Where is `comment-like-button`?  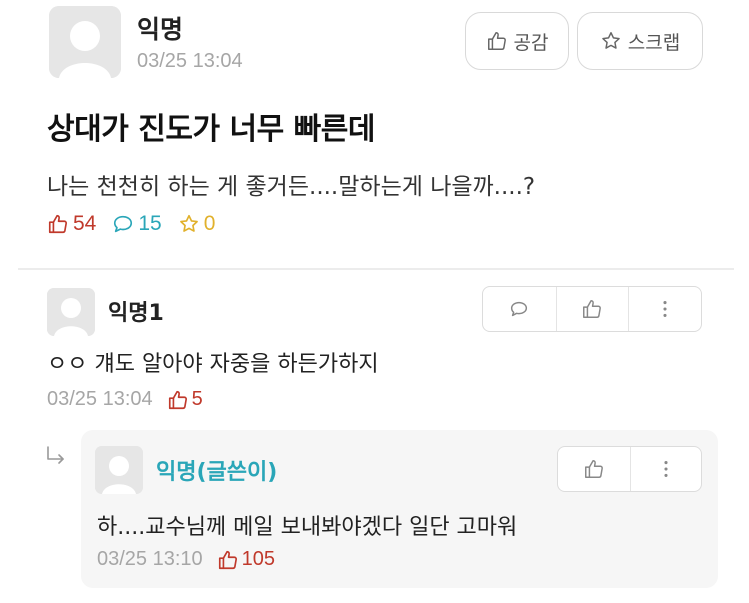
comment-like-button is located at coordinates (592, 309).